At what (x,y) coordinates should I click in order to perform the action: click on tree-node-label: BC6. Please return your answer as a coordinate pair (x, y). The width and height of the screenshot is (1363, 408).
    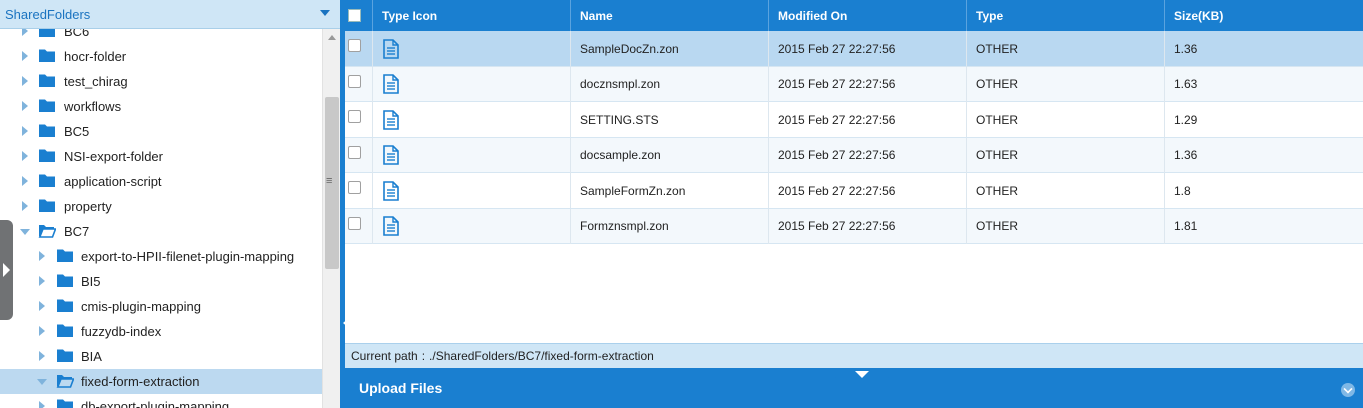
    Looking at the image, I should click on (77, 34).